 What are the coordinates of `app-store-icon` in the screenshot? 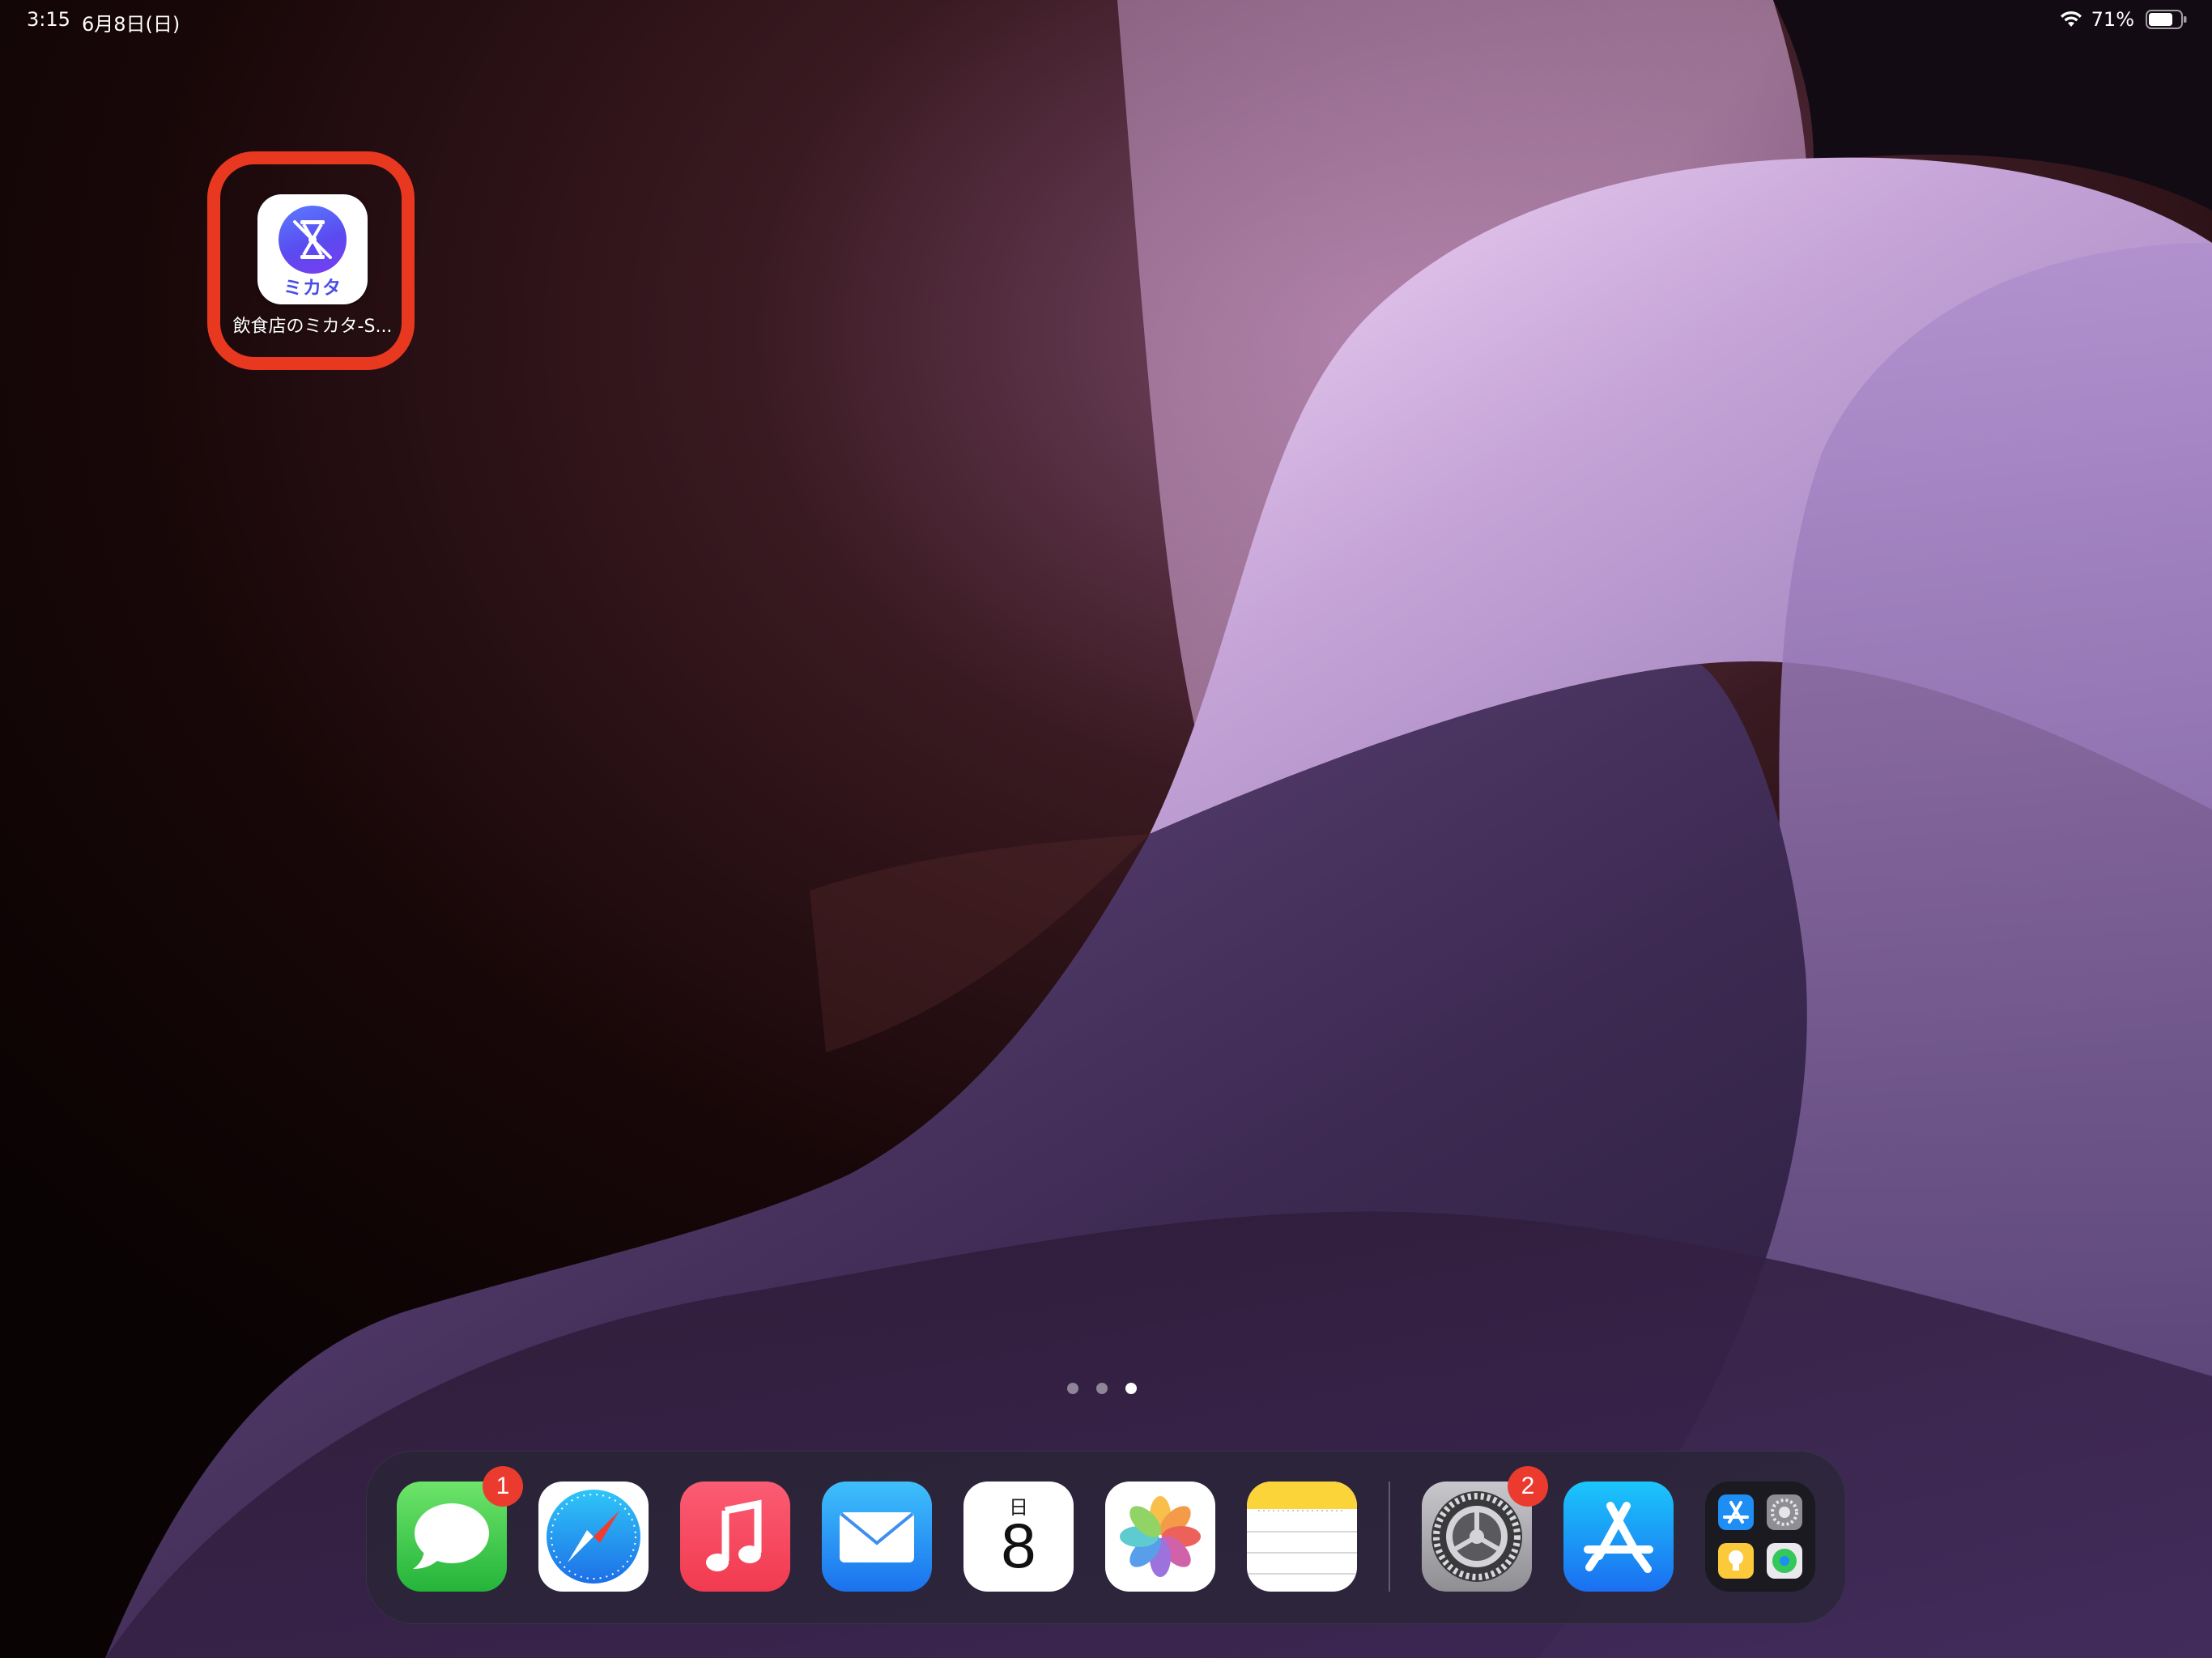 It's located at (1619, 1537).